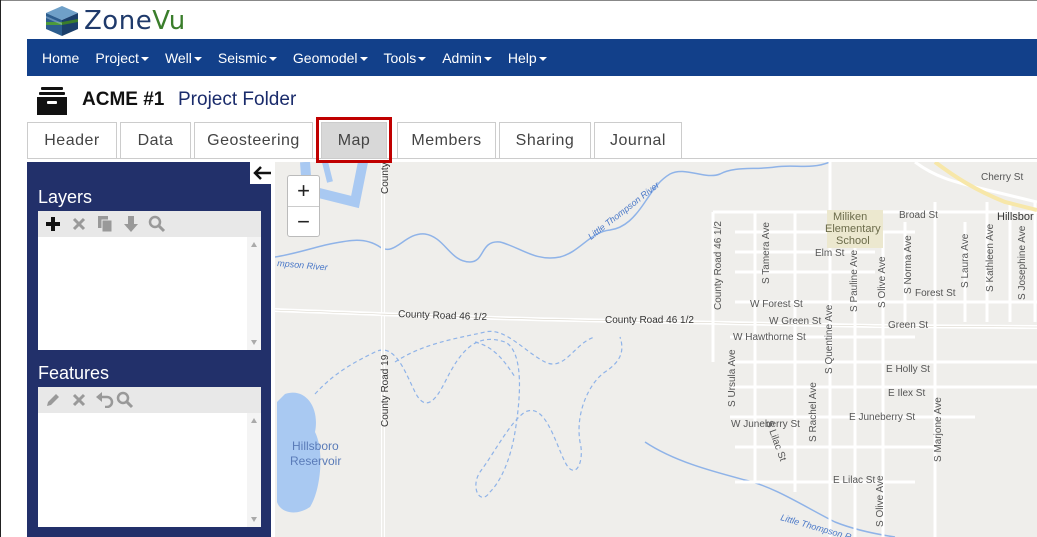  What do you see at coordinates (769, 337) in the screenshot?
I see `label-street: W Hawthorne St` at bounding box center [769, 337].